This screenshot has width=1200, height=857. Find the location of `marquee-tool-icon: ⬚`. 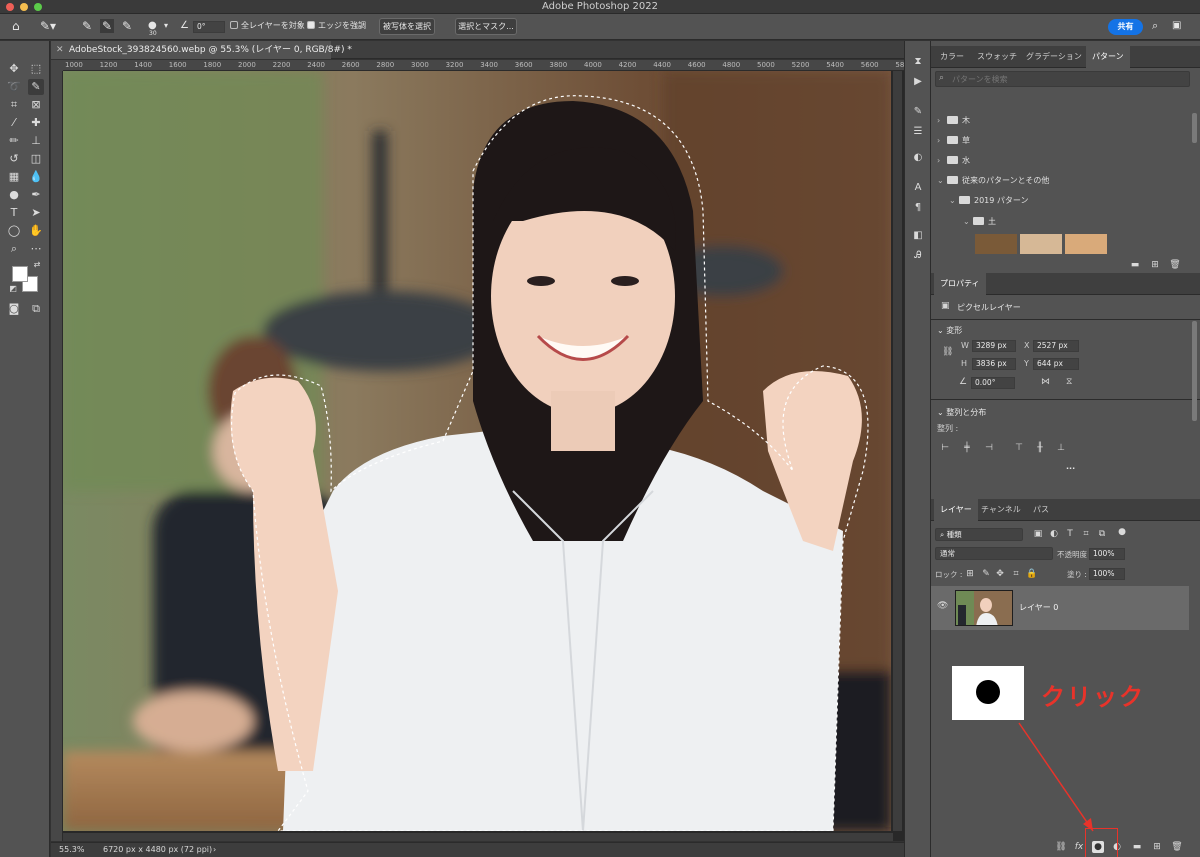

marquee-tool-icon: ⬚ is located at coordinates (36, 69).